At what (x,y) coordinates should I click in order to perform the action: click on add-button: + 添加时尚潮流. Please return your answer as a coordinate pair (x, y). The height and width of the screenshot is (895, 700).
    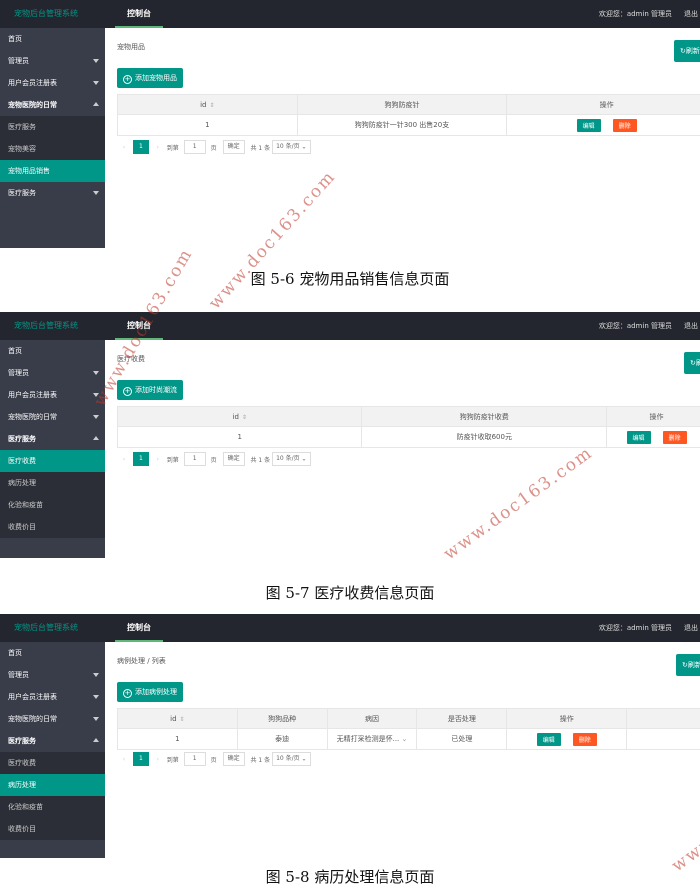
    Looking at the image, I should click on (150, 390).